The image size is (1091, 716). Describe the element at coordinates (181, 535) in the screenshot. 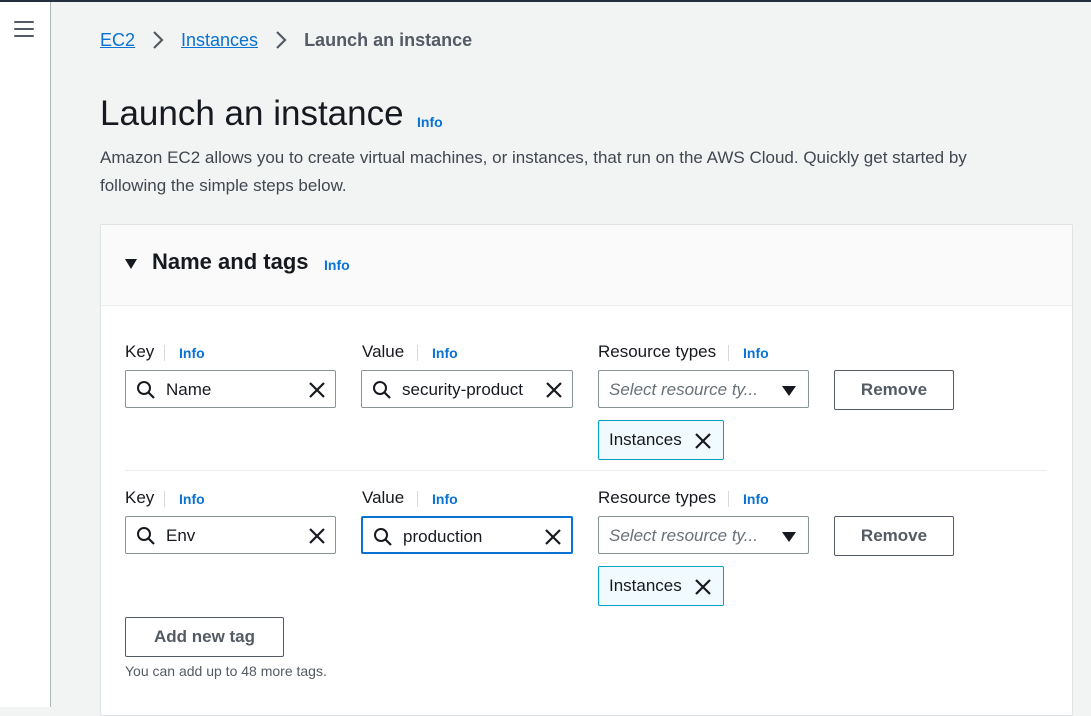

I see `key-value: Env` at that location.